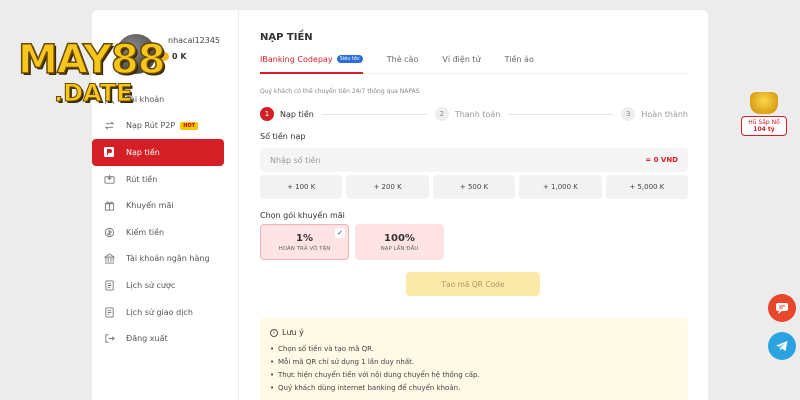 Image resolution: width=800 pixels, height=400 pixels. What do you see at coordinates (274, 332) in the screenshot?
I see `info-icon: i` at bounding box center [274, 332].